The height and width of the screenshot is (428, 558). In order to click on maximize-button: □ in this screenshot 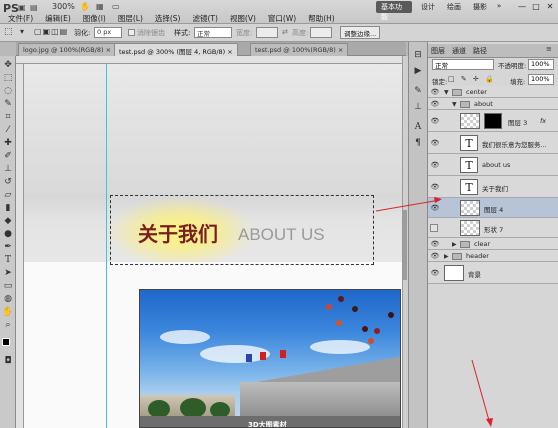, I will do `click(536, 7)`.